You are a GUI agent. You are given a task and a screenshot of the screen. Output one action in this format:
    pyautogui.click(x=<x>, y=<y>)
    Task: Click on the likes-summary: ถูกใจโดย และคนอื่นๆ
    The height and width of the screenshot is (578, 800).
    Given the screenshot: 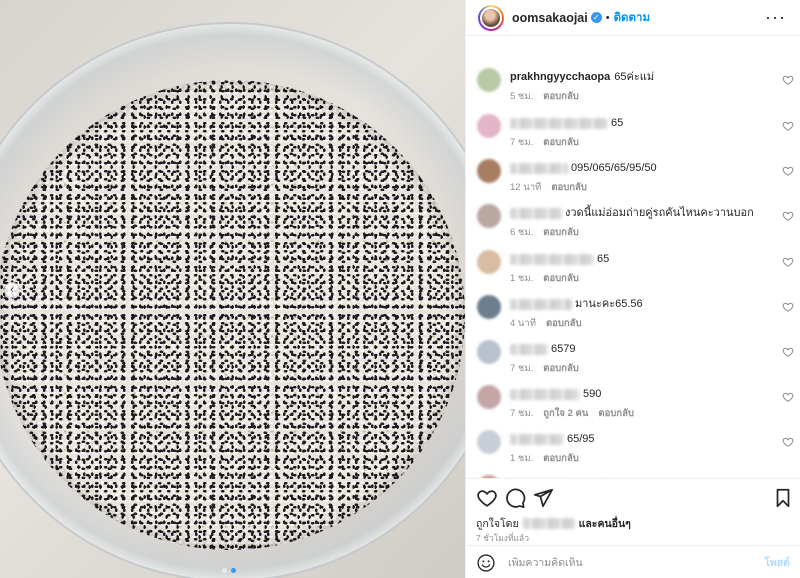 What is the action you would take?
    pyautogui.click(x=553, y=523)
    